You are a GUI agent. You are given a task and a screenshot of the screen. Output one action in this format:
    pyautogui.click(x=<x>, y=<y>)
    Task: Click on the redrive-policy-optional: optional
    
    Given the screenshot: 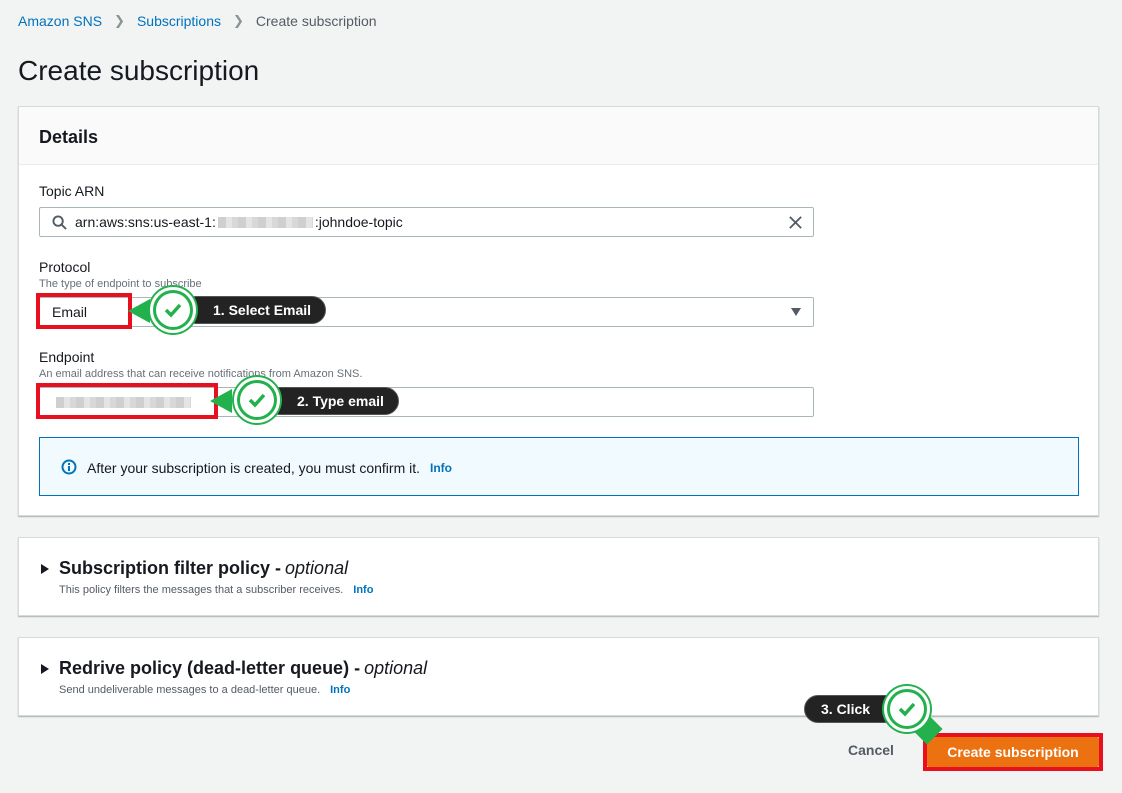 What is the action you would take?
    pyautogui.click(x=396, y=668)
    